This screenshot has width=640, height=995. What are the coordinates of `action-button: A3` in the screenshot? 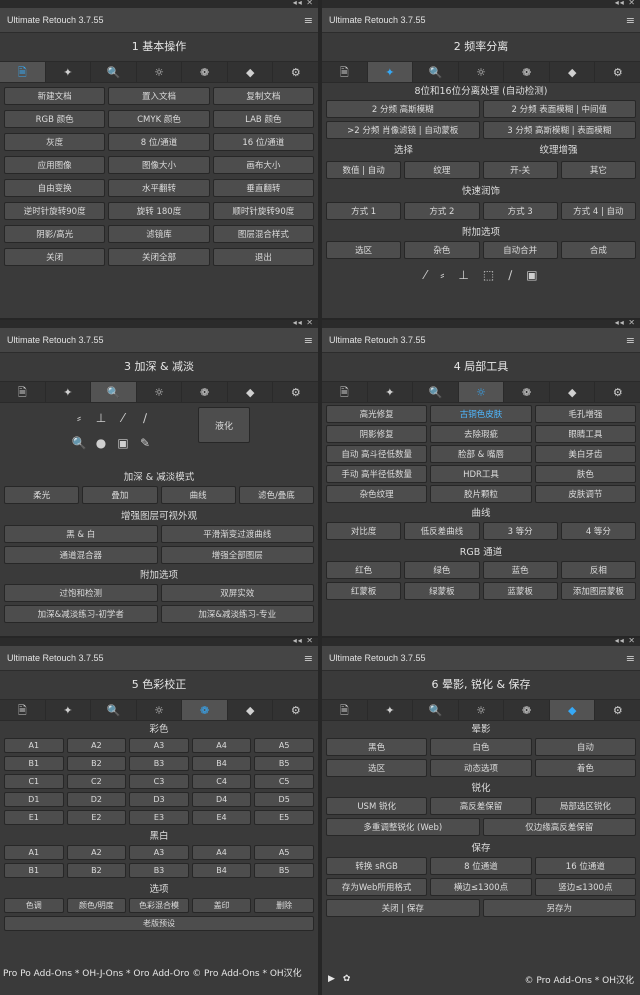 It's located at (159, 745).